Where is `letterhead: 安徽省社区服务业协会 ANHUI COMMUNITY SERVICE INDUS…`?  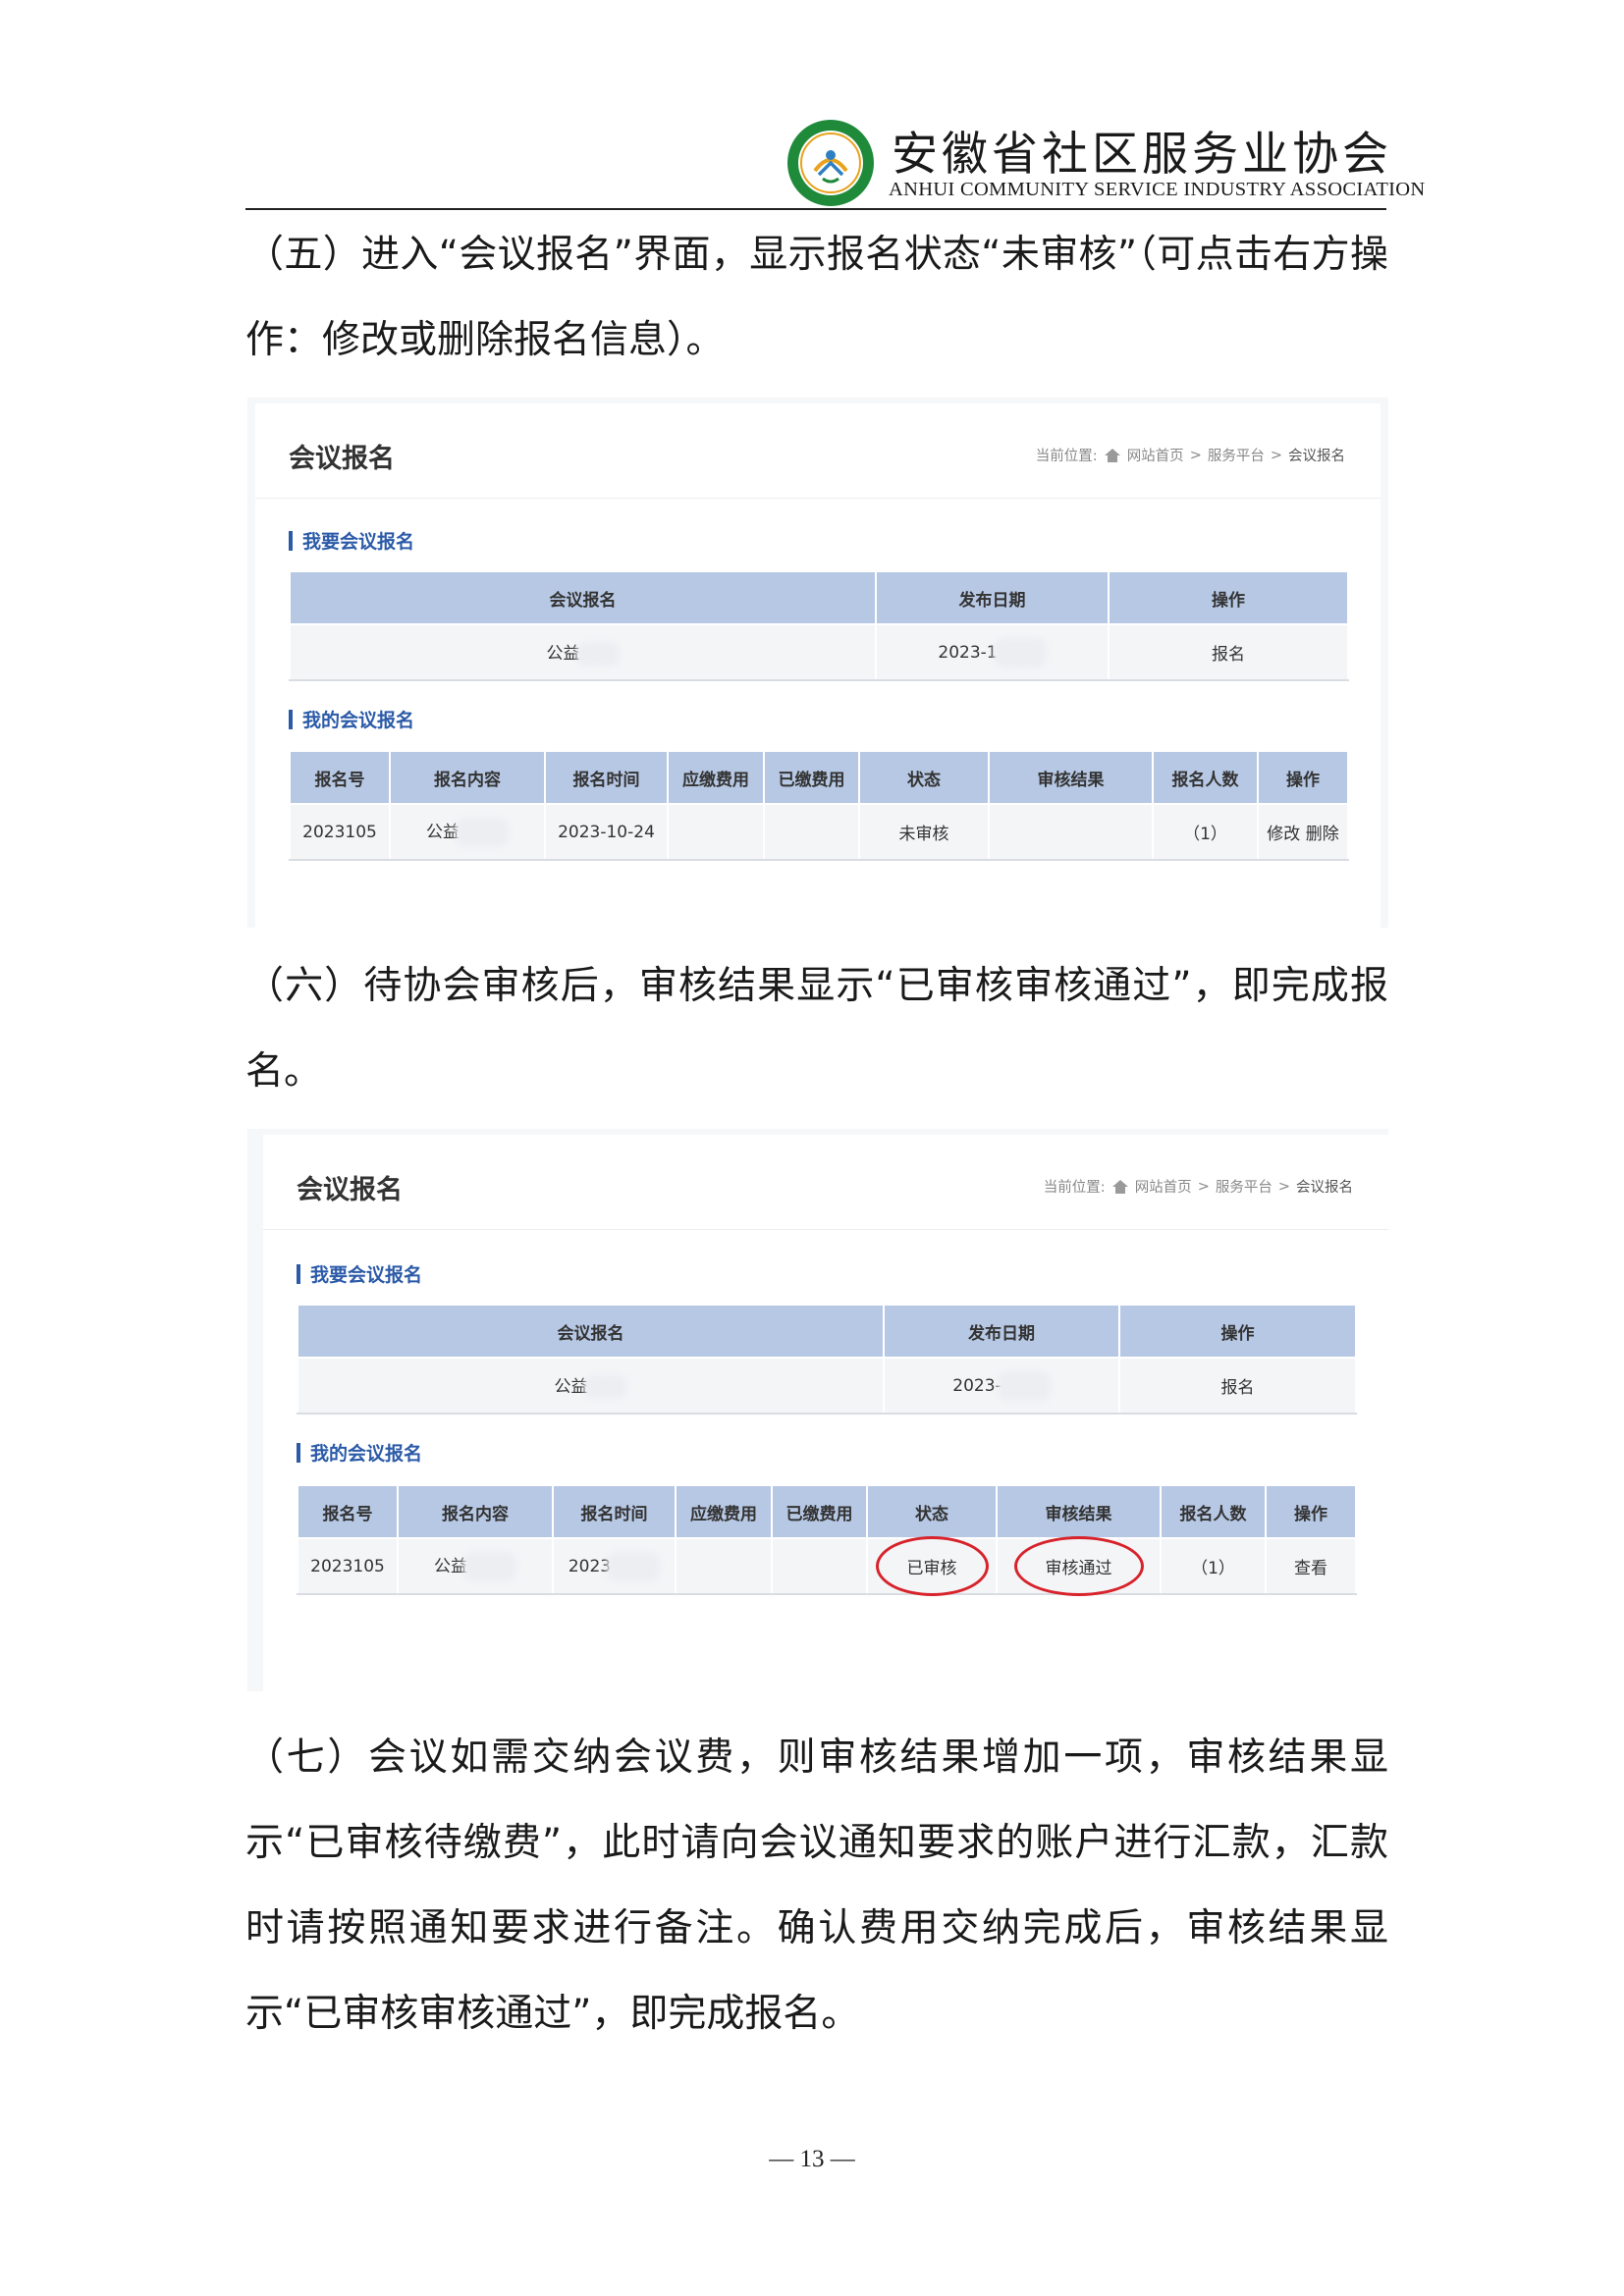 letterhead: 安徽省社区服务业协会 ANHUI COMMUNITY SERVICE INDUS… is located at coordinates (835, 163).